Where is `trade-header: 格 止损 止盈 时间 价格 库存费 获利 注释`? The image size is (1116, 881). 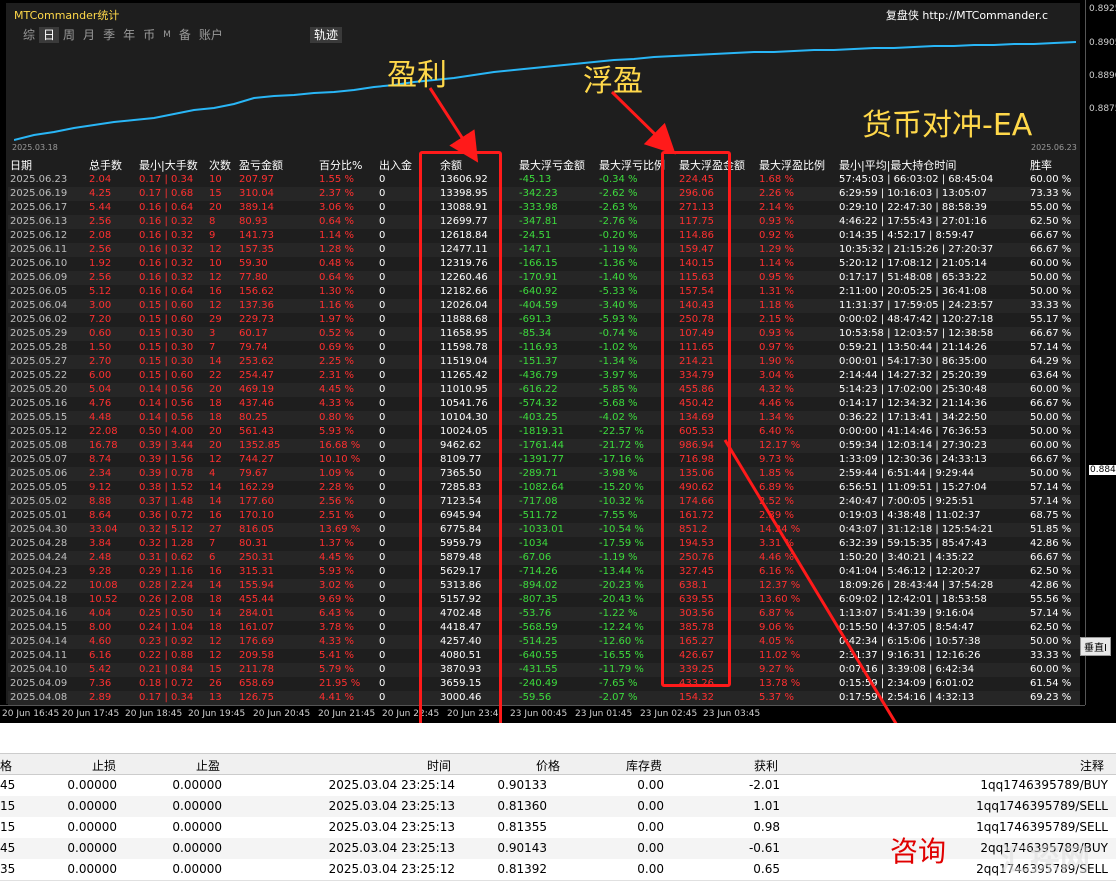 trade-header: 格 止损 止盈 时间 价格 库存费 获利 注释 is located at coordinates (558, 764).